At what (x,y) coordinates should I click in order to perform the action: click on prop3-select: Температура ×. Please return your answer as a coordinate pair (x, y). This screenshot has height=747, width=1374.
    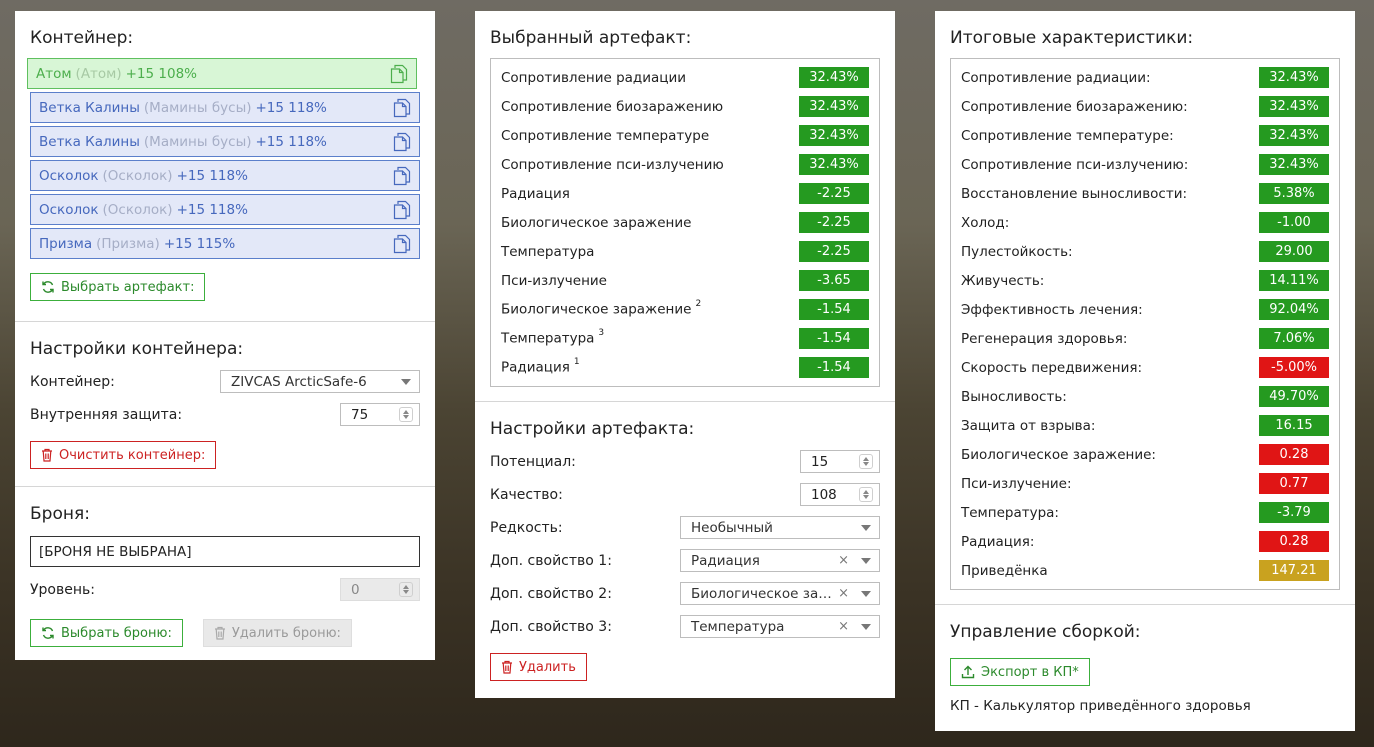
    Looking at the image, I should click on (780, 626).